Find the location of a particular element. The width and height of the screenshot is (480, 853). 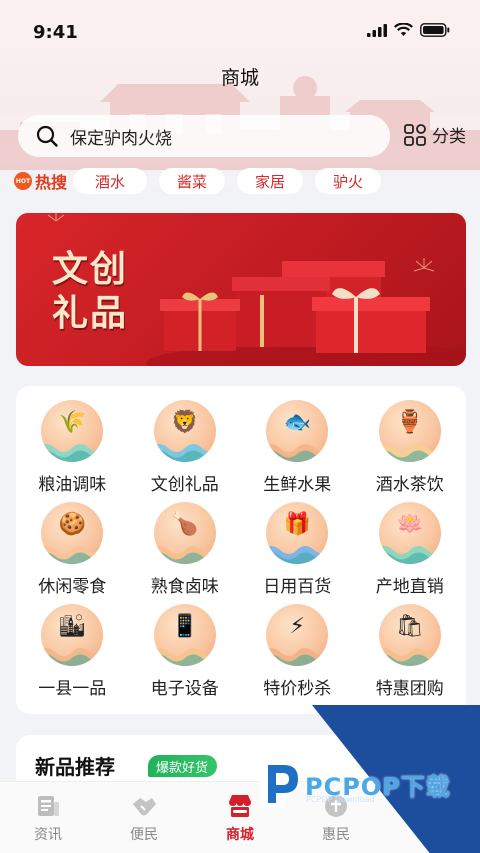

hot-tag-item: 酱菜 is located at coordinates (192, 181).